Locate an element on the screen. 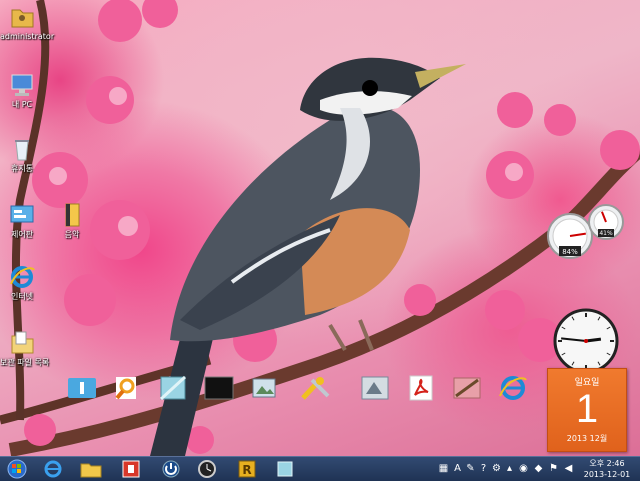 Image resolution: width=640 pixels, height=483 pixels. r-app-icon: R is located at coordinates (247, 469).